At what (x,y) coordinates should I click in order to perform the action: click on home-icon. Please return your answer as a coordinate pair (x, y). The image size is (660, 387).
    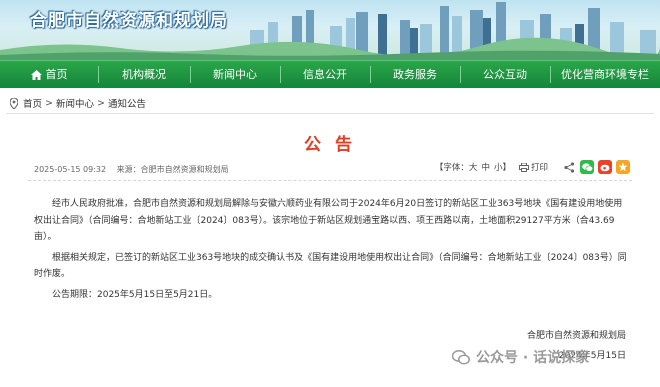
    Looking at the image, I should click on (36, 75).